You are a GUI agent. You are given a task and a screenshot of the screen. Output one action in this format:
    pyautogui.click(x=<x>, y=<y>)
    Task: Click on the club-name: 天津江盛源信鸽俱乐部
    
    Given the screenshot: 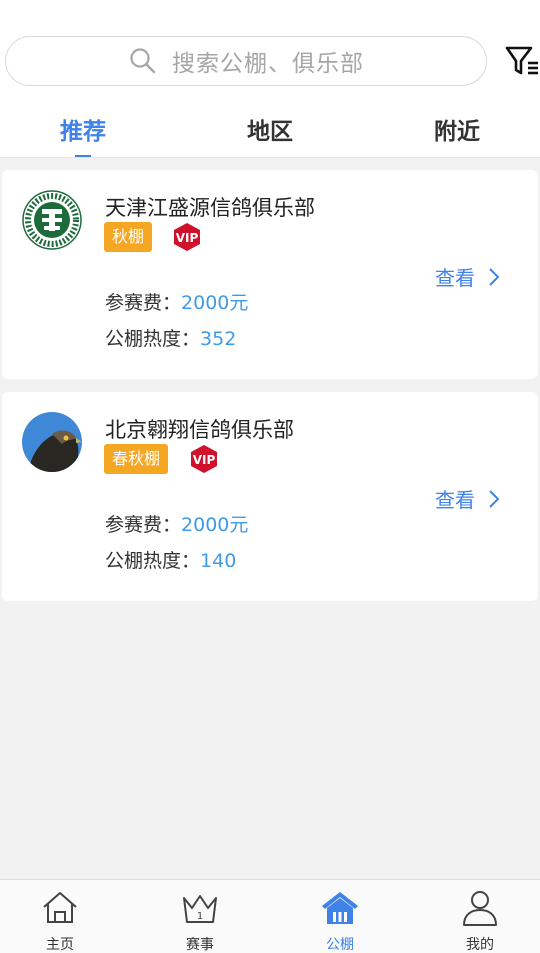 What is the action you would take?
    pyautogui.click(x=210, y=208)
    